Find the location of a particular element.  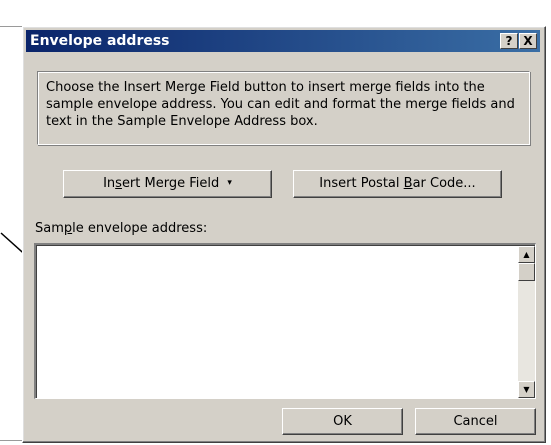

vertical-scrollbar: ▲ ▼ is located at coordinates (526, 322).